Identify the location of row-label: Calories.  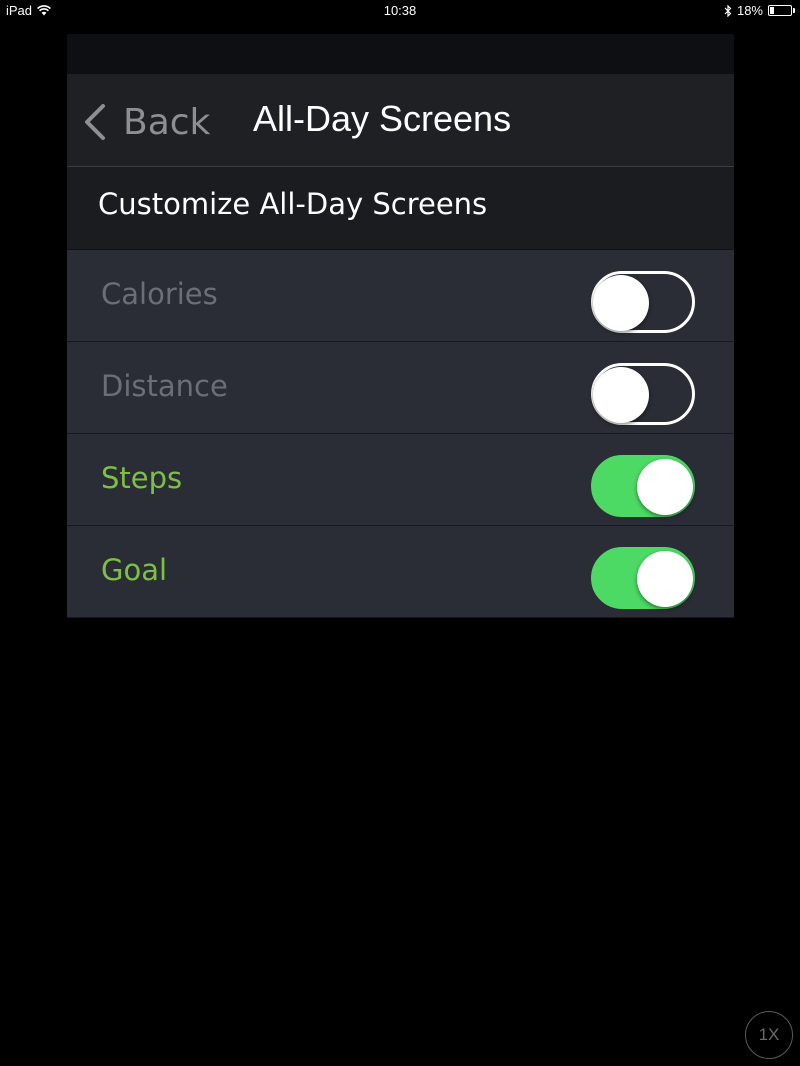
(159, 294).